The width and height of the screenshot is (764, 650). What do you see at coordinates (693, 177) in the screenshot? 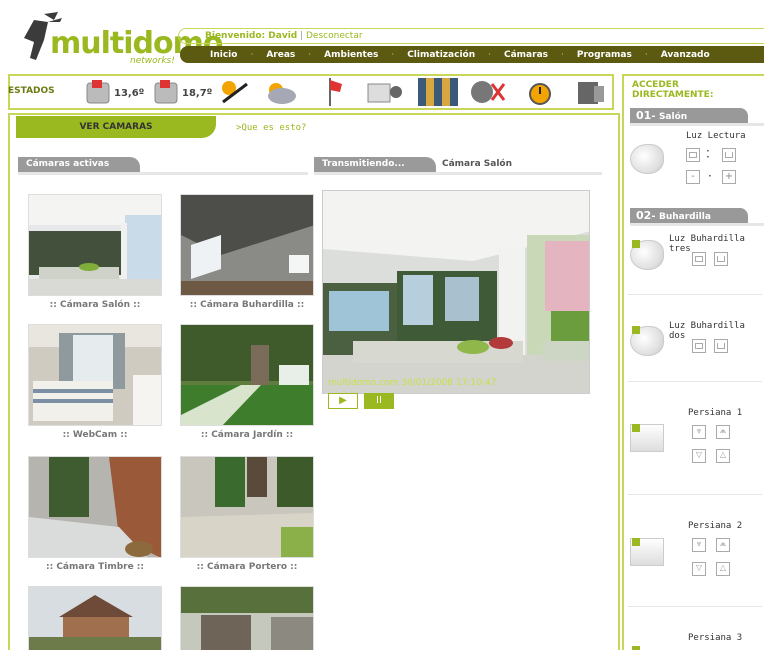
I see `dim-down-button: -` at bounding box center [693, 177].